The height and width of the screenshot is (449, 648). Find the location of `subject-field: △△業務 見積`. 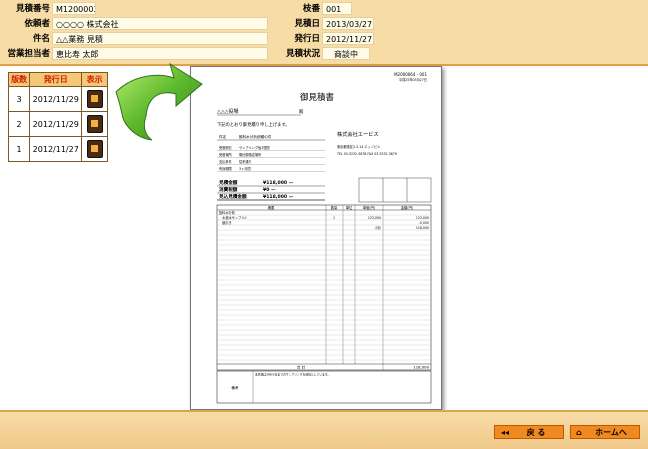

subject-field: △△業務 見積 is located at coordinates (160, 38).